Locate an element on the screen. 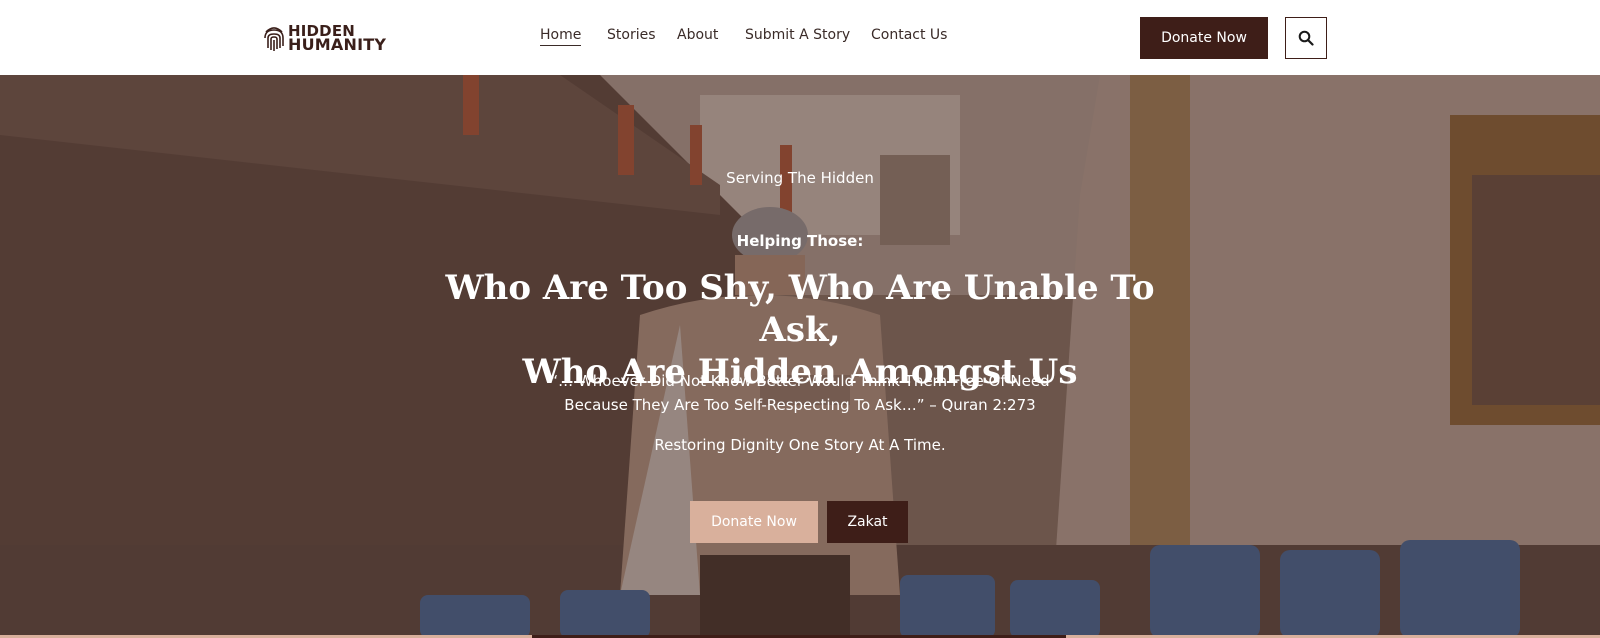 The height and width of the screenshot is (638, 1600). fingerprint-icon is located at coordinates (274, 39).